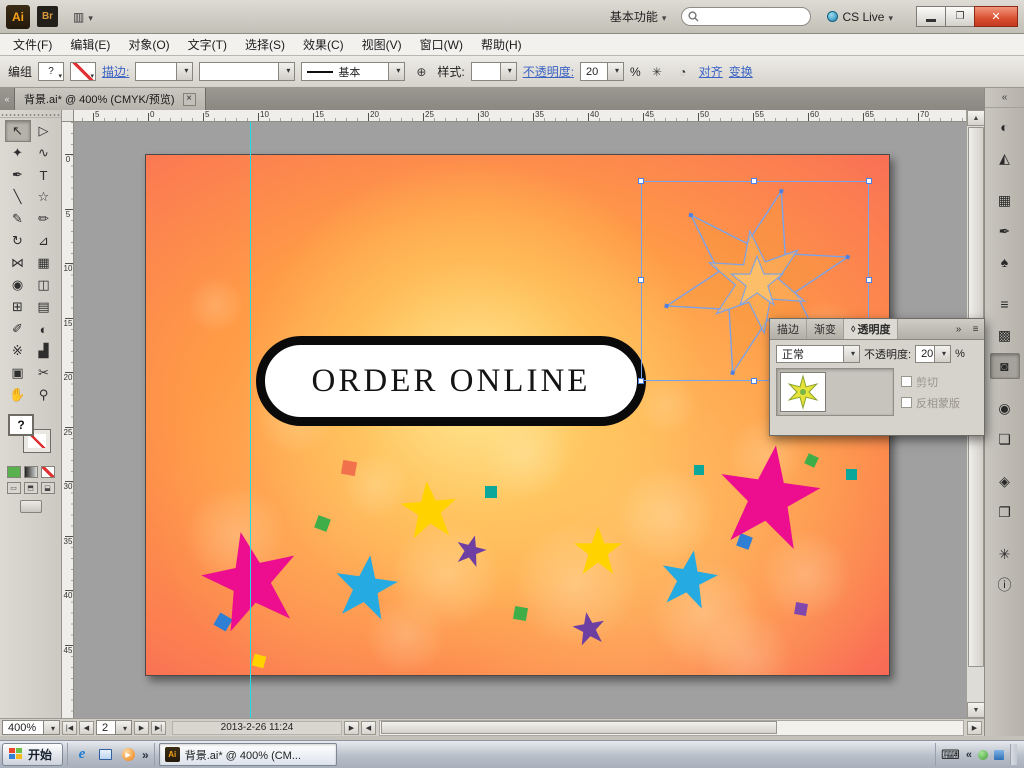  What do you see at coordinates (44, 351) in the screenshot?
I see `column-graph-tool: ▟` at bounding box center [44, 351].